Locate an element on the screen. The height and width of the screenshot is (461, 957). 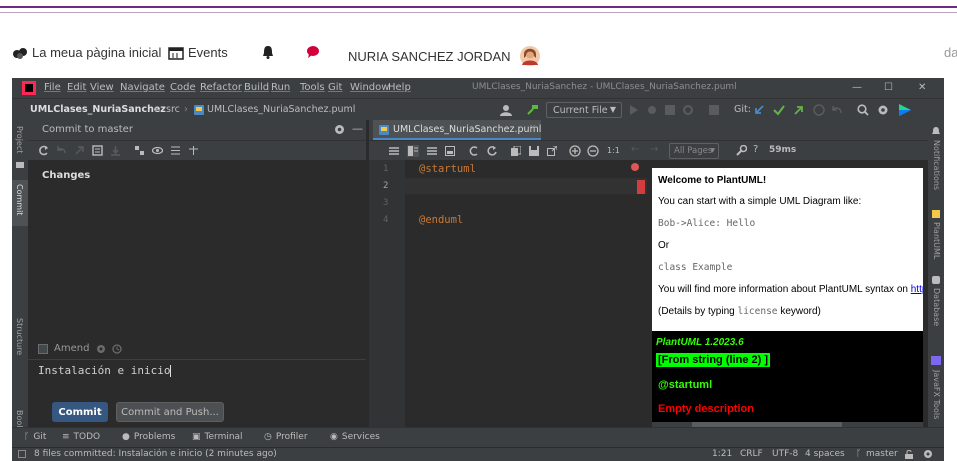
save-diagram-icon is located at coordinates (534, 151).